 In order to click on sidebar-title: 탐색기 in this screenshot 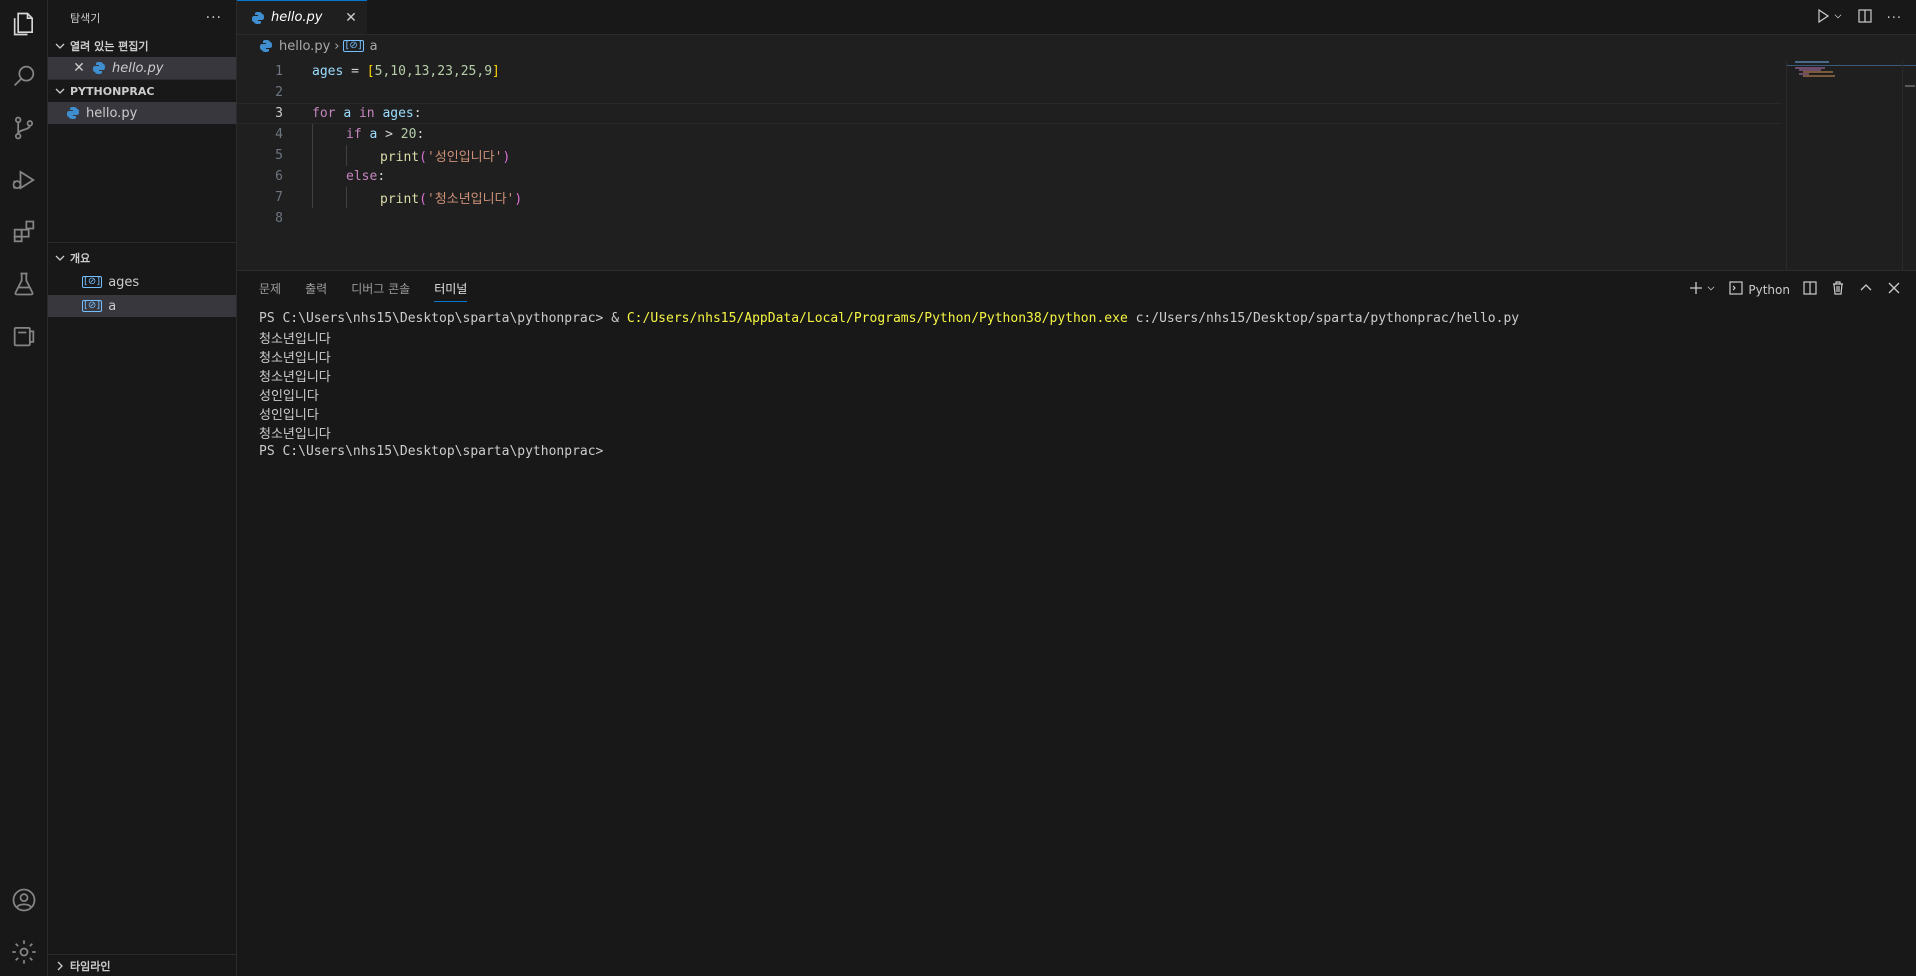, I will do `click(85, 18)`.